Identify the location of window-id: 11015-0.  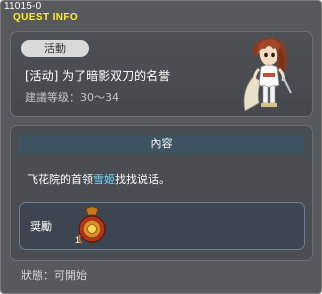
(23, 6).